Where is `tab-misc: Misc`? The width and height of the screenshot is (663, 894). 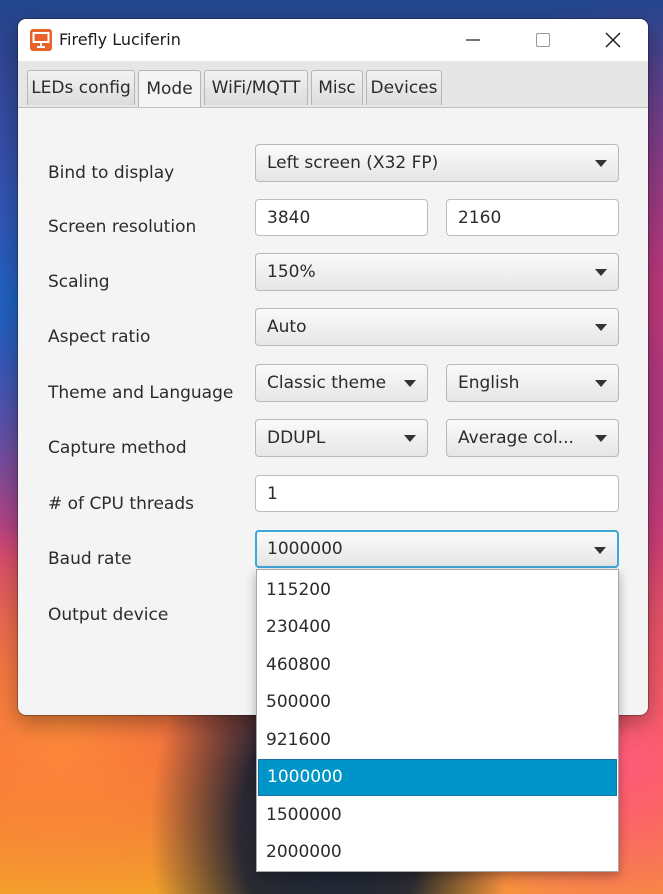
tab-misc: Misc is located at coordinates (337, 87).